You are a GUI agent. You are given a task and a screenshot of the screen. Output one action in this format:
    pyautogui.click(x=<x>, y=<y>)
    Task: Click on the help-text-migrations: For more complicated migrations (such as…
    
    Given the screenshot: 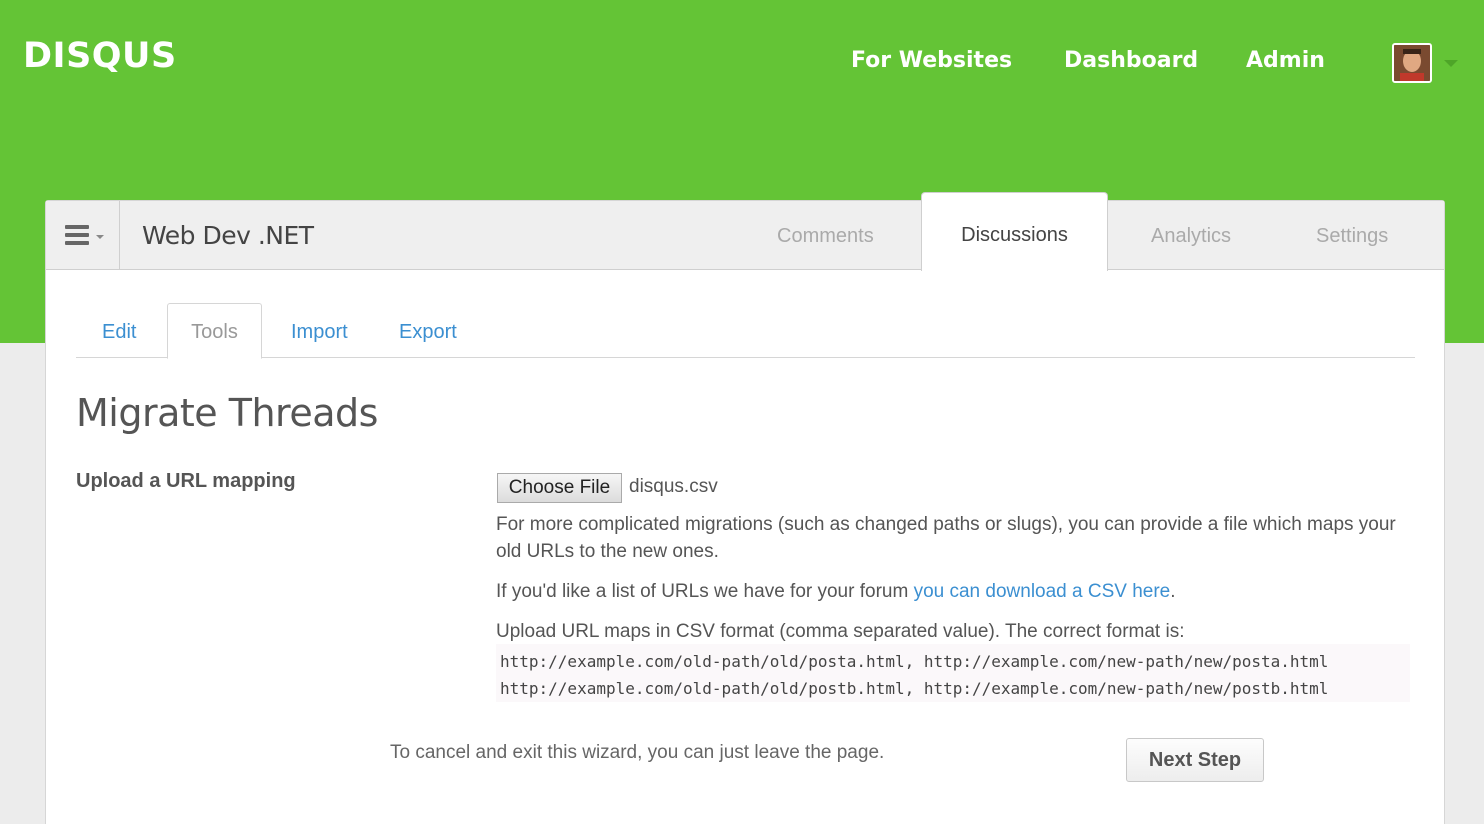 What is the action you would take?
    pyautogui.click(x=946, y=538)
    